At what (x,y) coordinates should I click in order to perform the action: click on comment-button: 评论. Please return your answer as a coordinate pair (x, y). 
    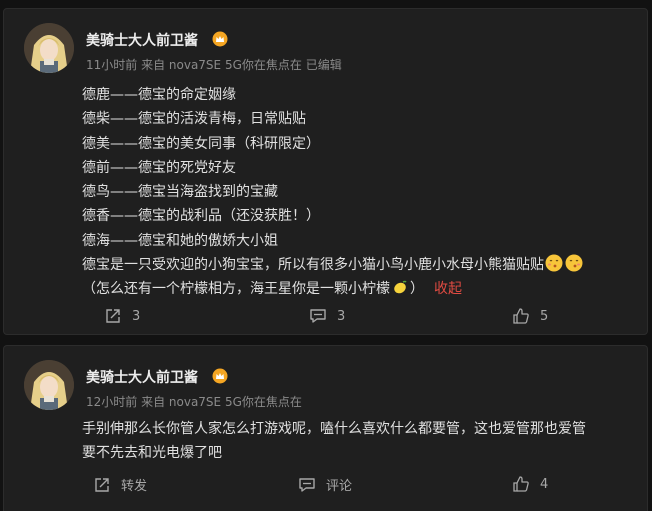
    Looking at the image, I should click on (325, 484).